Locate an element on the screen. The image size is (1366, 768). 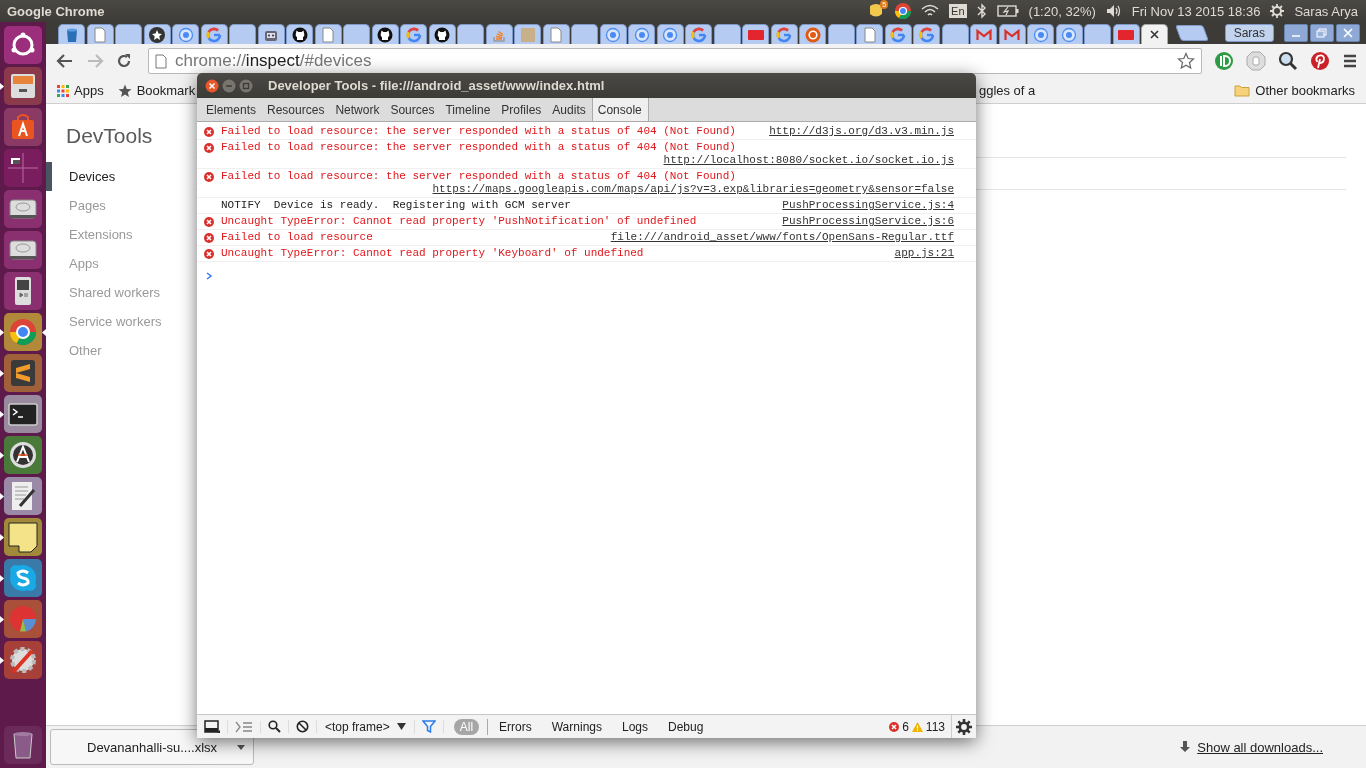
devtools-tab: Resources is located at coordinates (296, 109).